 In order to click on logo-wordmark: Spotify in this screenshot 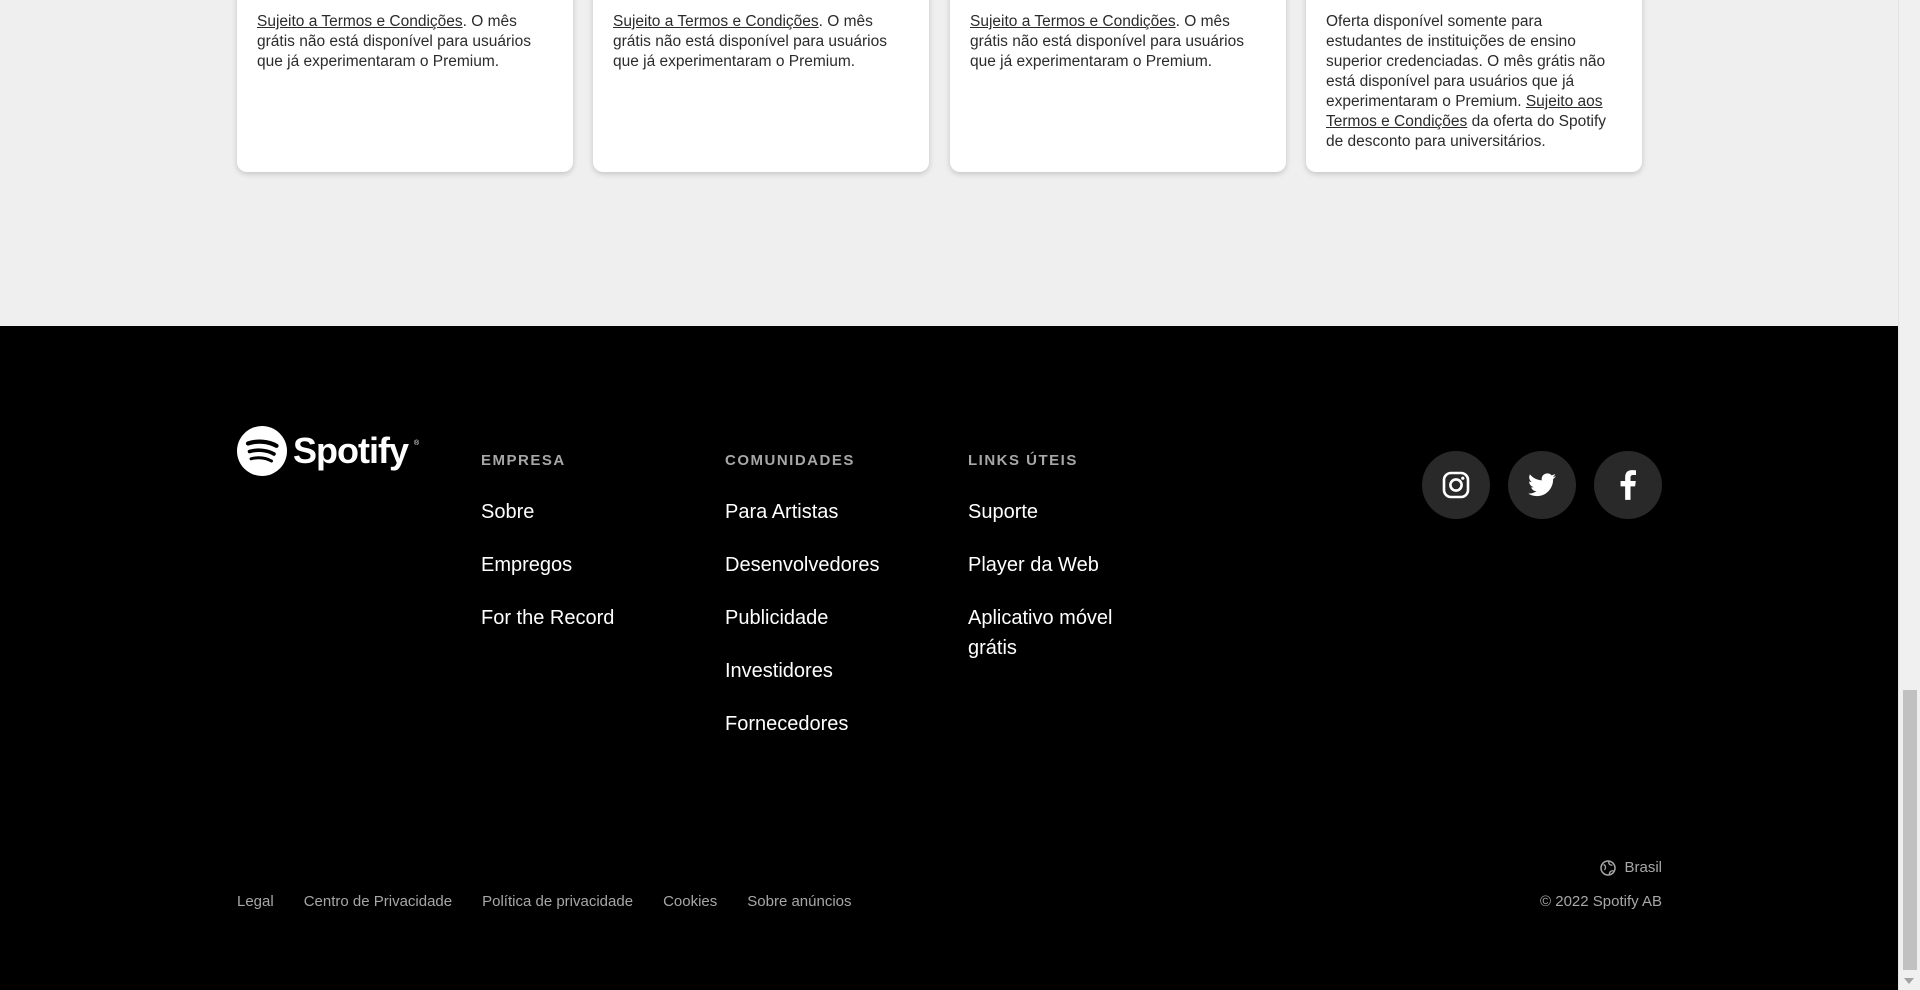, I will do `click(351, 450)`.